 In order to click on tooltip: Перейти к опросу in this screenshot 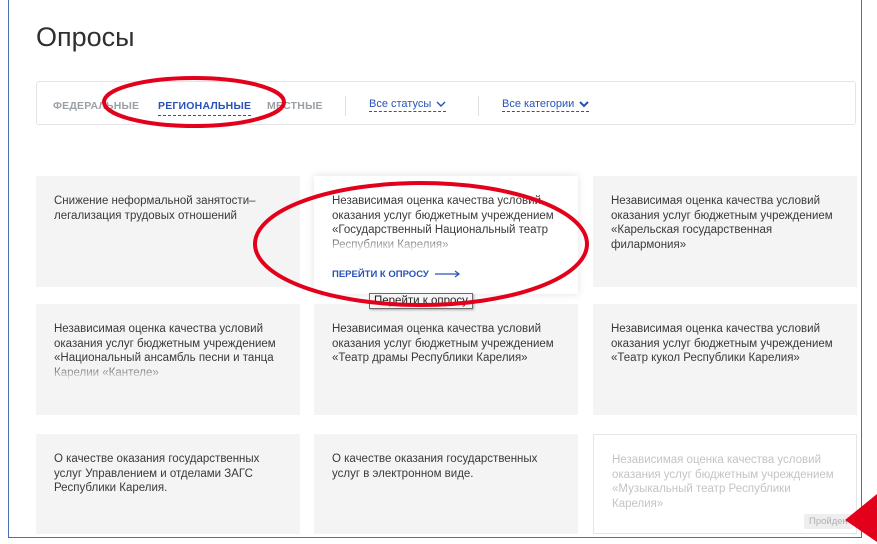, I will do `click(421, 301)`.